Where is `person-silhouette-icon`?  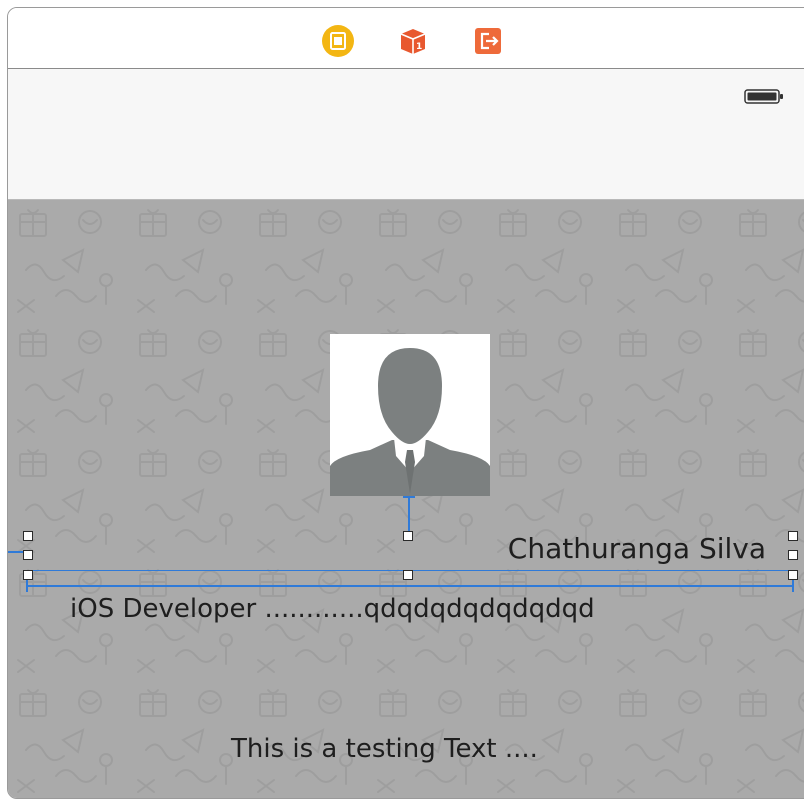 person-silhouette-icon is located at coordinates (410, 422).